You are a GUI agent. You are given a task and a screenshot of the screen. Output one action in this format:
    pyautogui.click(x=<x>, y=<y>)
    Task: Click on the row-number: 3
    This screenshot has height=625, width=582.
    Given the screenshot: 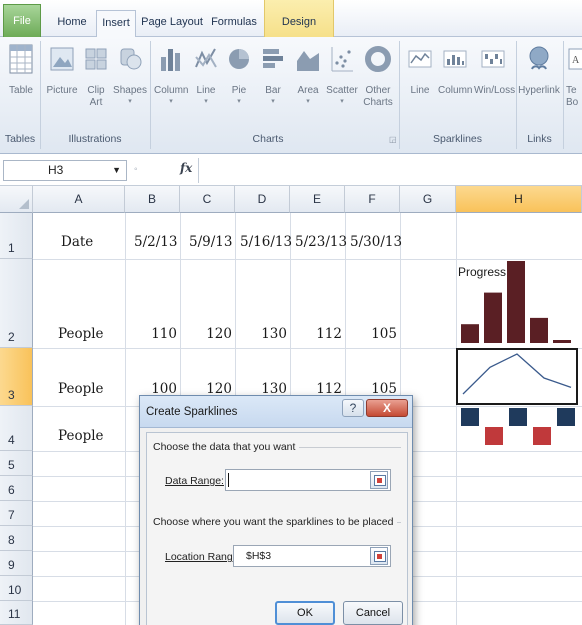 What is the action you would take?
    pyautogui.click(x=11, y=395)
    